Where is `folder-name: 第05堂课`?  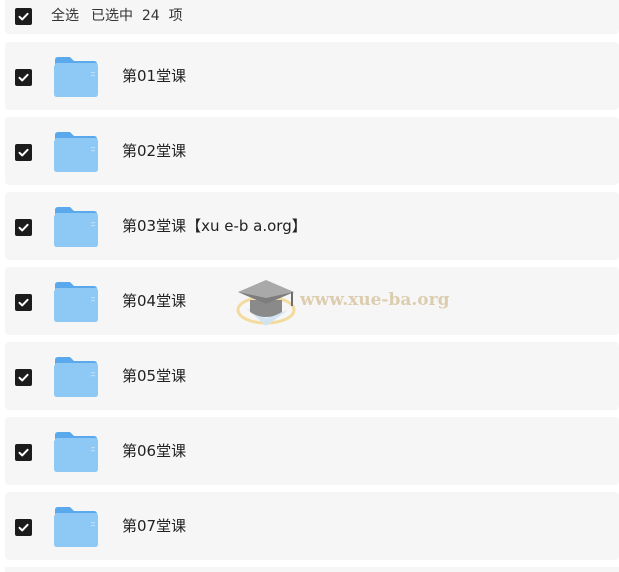 folder-name: 第05堂课 is located at coordinates (154, 376).